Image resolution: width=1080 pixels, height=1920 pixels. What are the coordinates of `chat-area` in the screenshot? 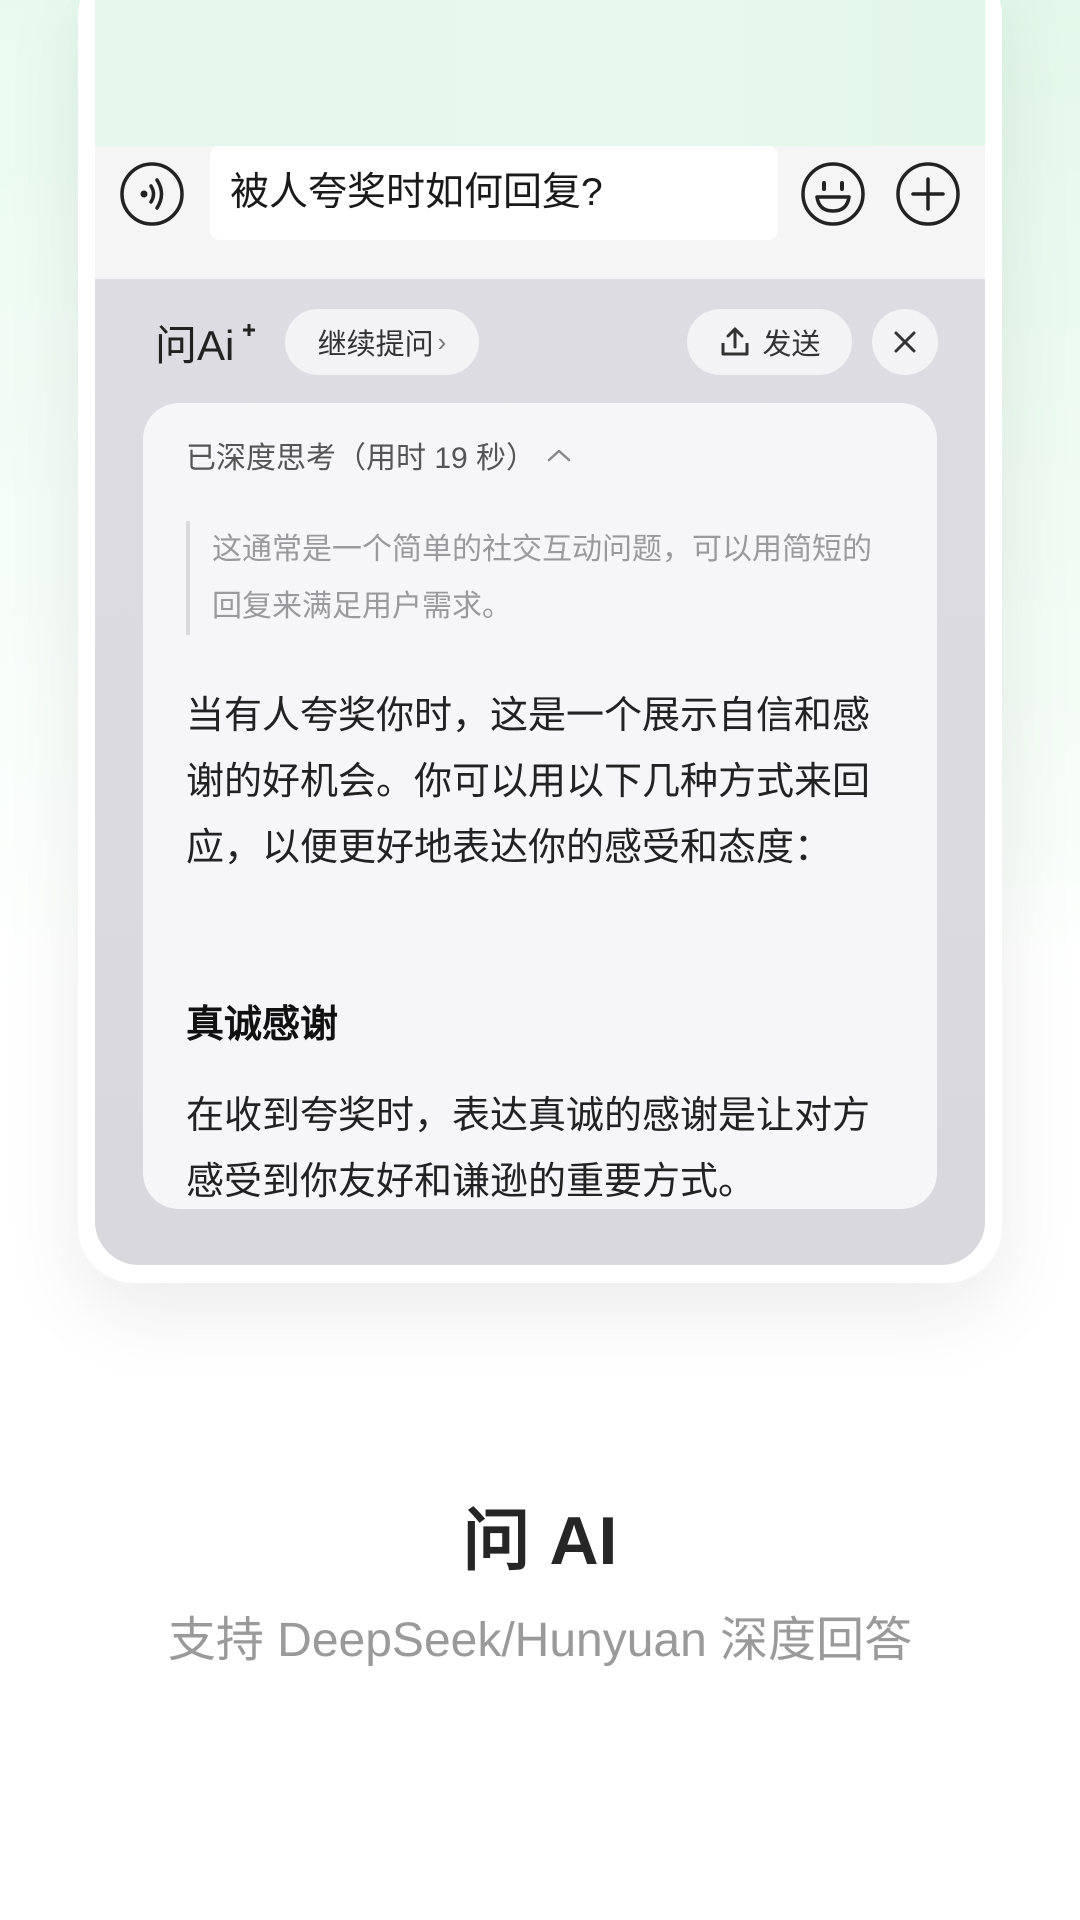 It's located at (540, 73).